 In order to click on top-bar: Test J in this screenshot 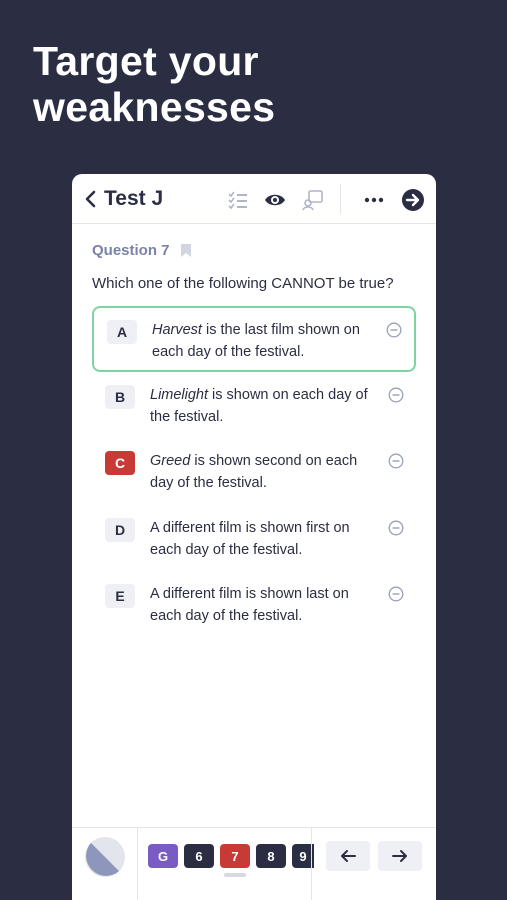, I will do `click(254, 199)`.